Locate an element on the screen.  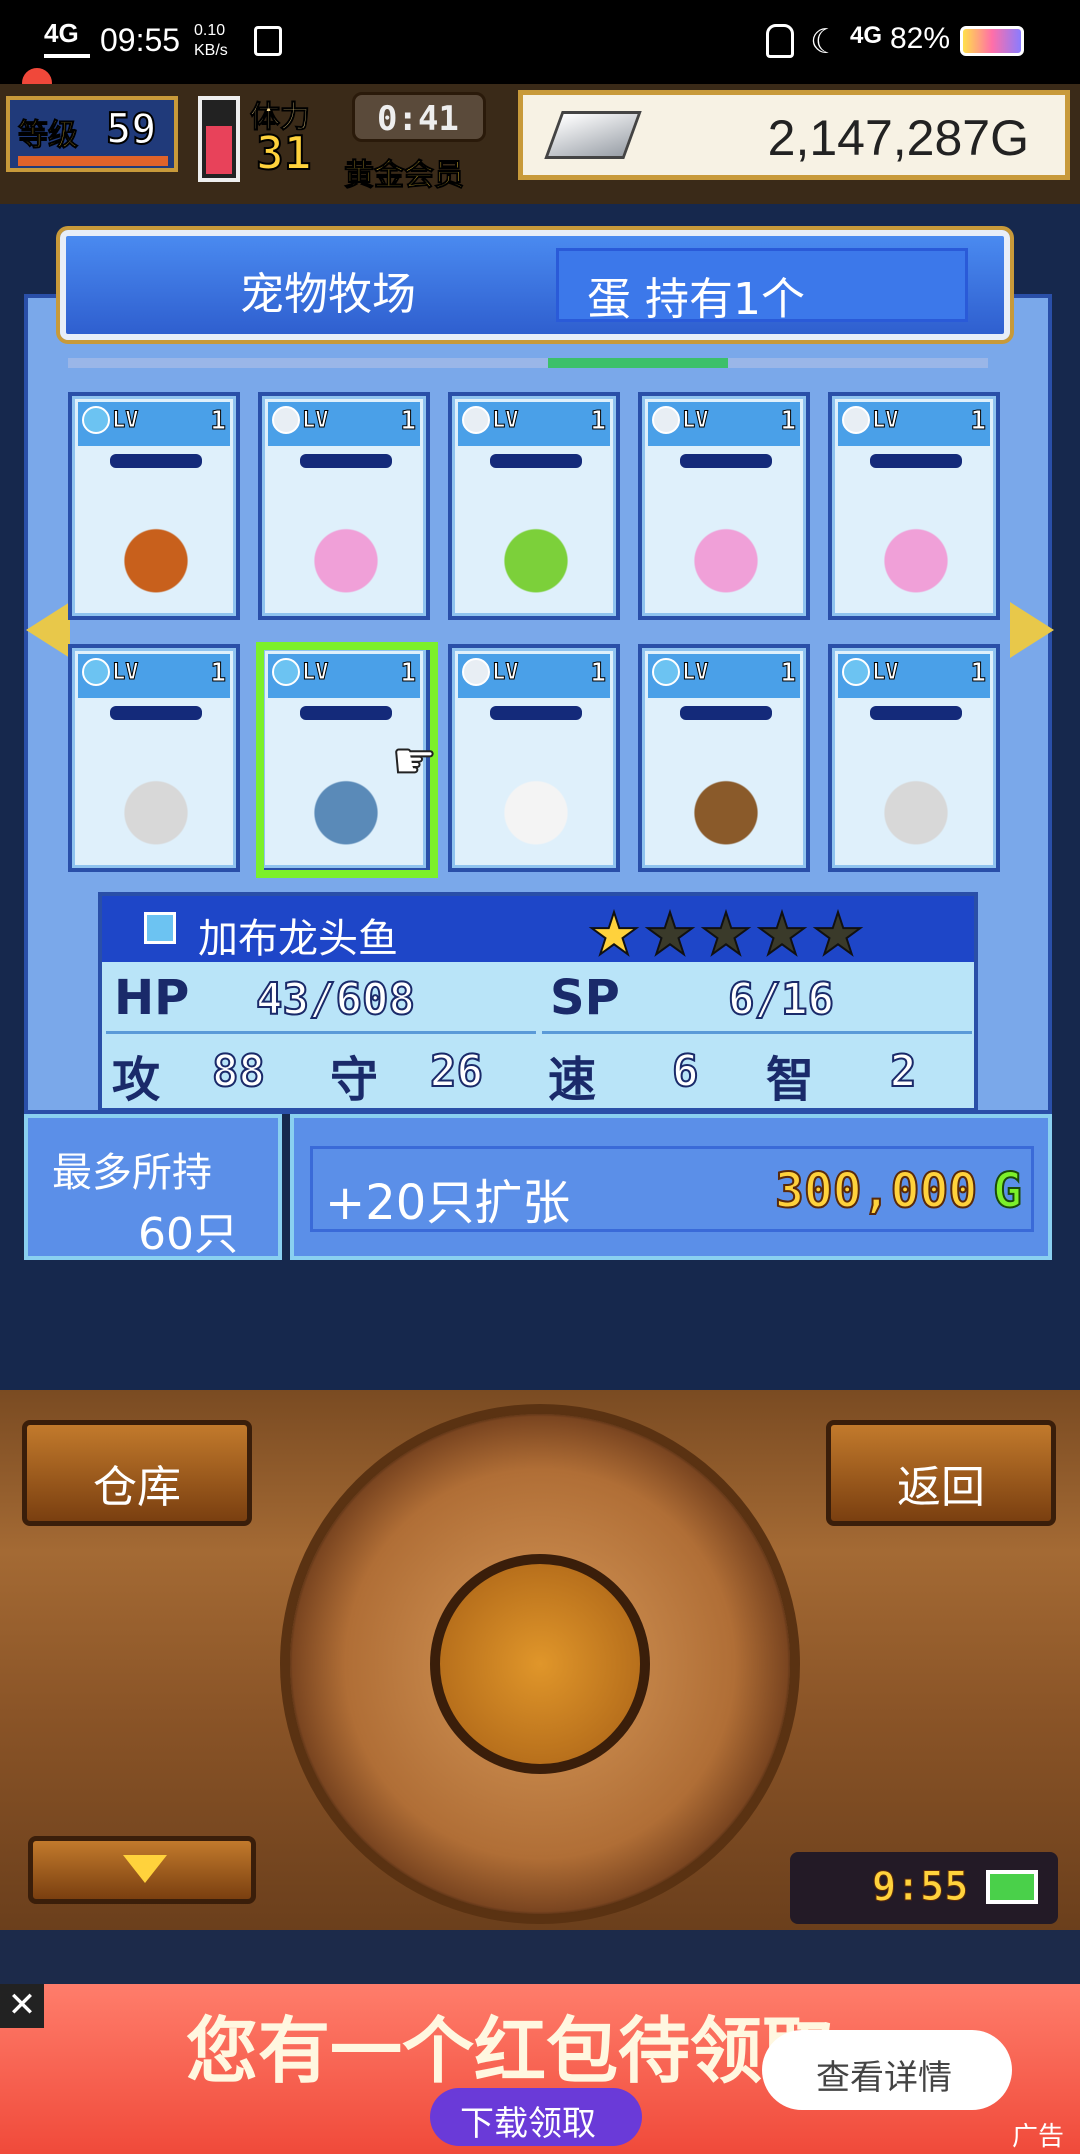
exp-bar is located at coordinates (93, 161).